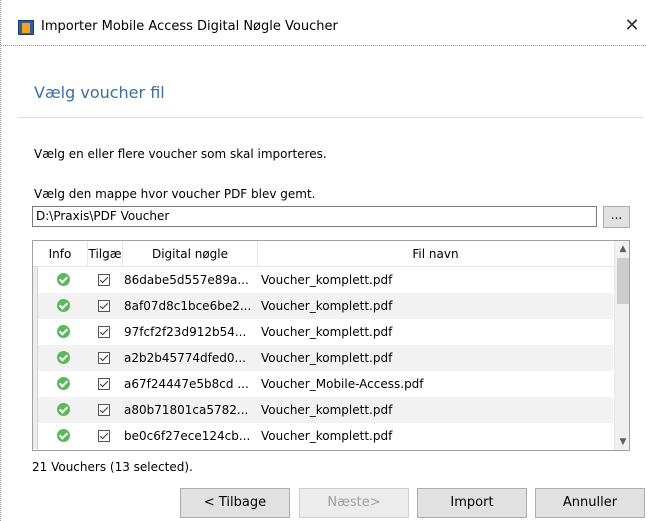  What do you see at coordinates (622, 442) in the screenshot?
I see `scroll-down-icon: ▼` at bounding box center [622, 442].